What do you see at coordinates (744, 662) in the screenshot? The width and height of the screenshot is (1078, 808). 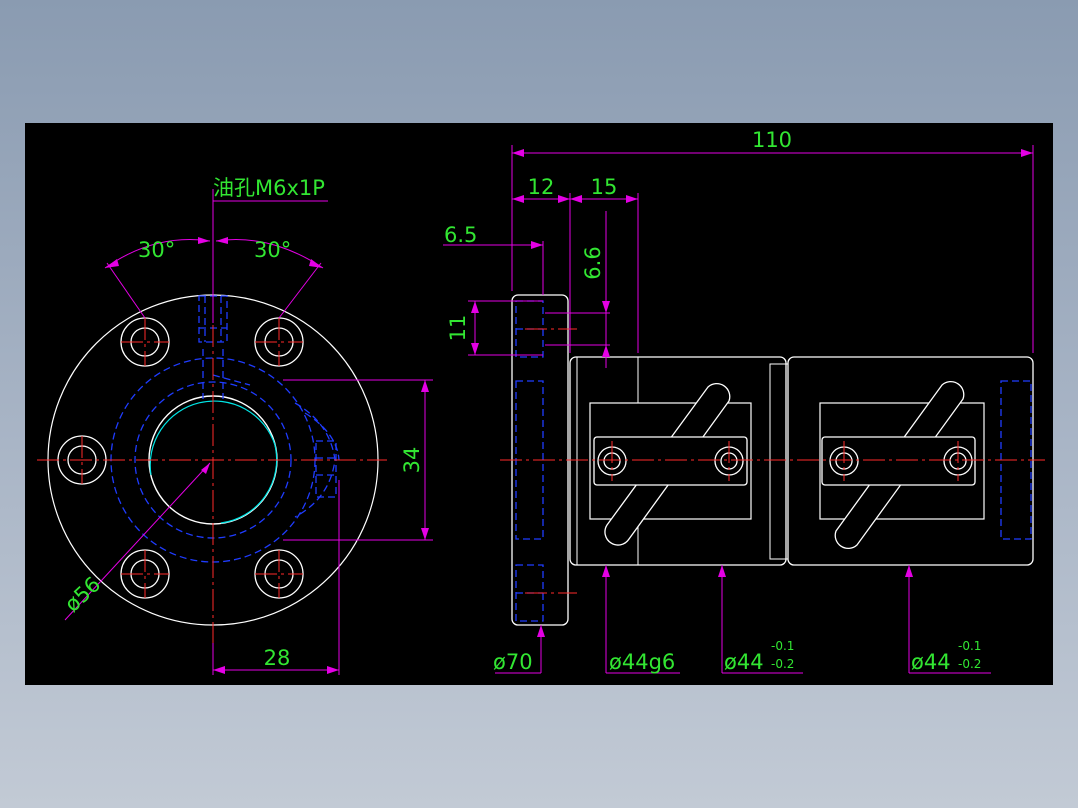 I see `dim-body1: ø44` at bounding box center [744, 662].